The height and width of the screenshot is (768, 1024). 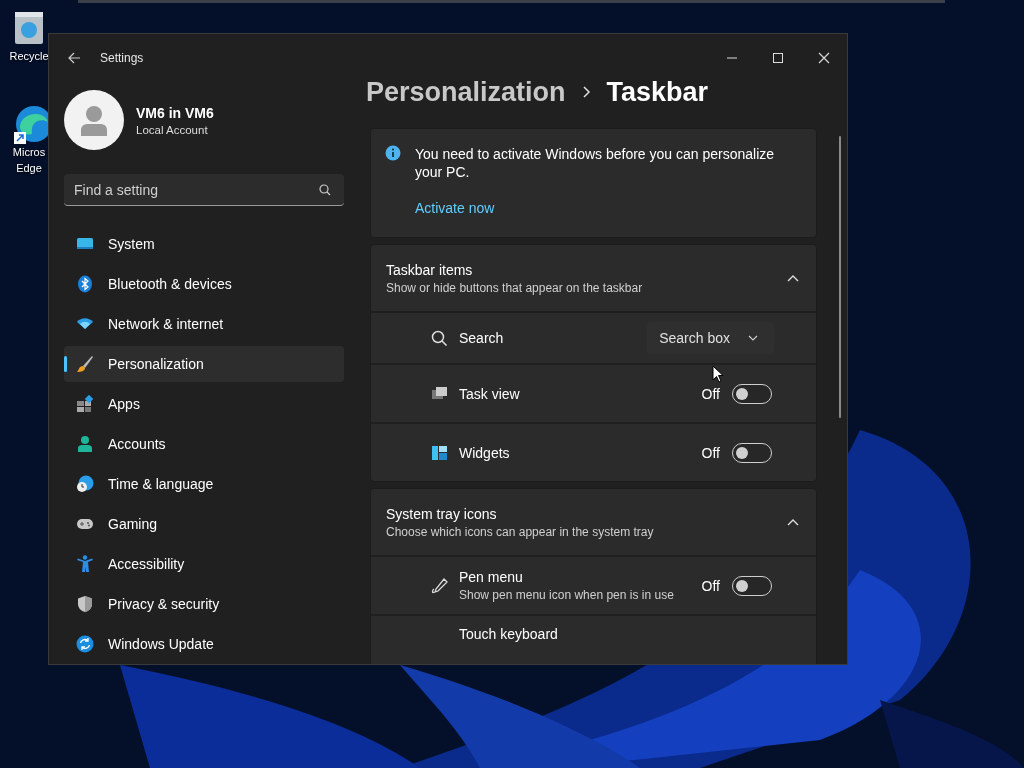 What do you see at coordinates (204, 190) in the screenshot?
I see `search-field: Find a setting` at bounding box center [204, 190].